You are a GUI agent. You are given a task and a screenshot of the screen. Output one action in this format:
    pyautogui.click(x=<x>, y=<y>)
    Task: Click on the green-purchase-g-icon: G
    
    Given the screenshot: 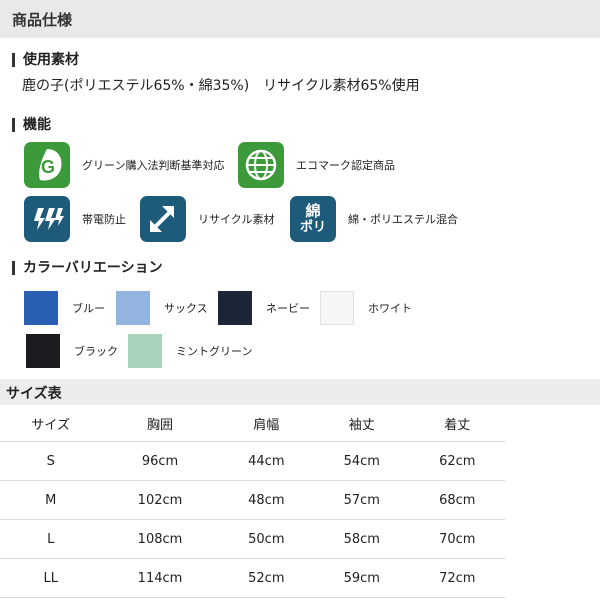 What is the action you would take?
    pyautogui.click(x=47, y=165)
    